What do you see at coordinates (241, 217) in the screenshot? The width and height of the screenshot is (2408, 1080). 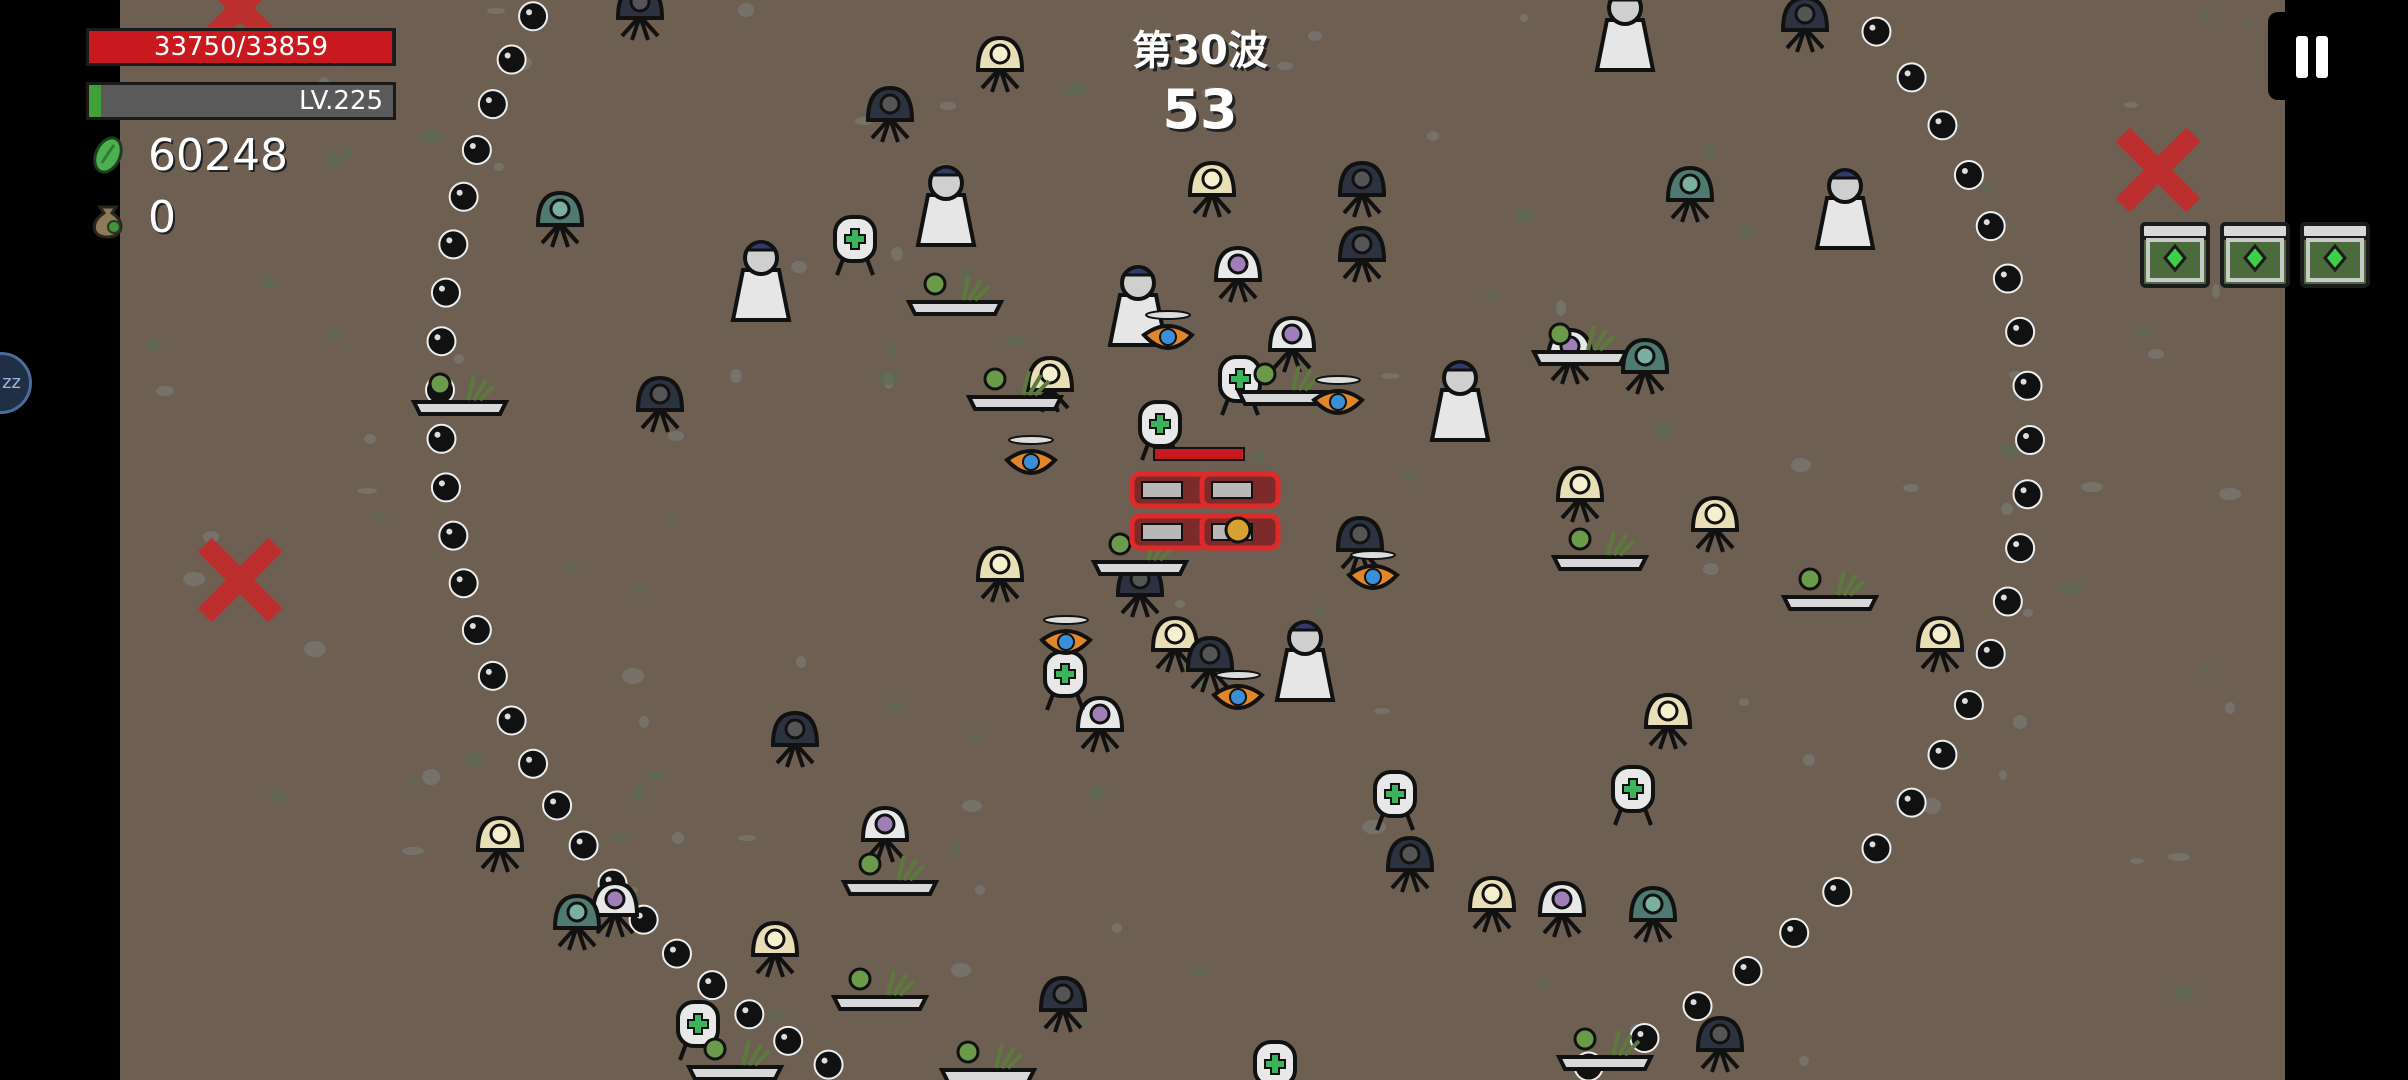 I see `bag-counter: 0` at bounding box center [241, 217].